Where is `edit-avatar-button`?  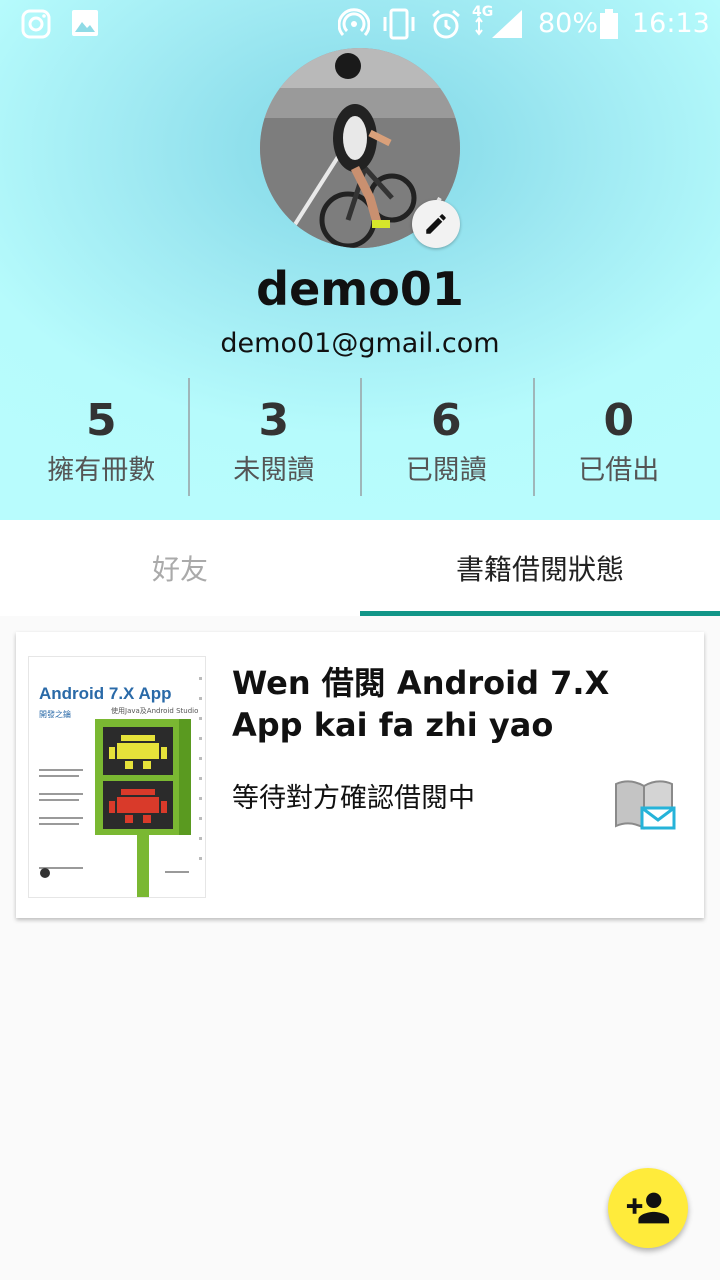 edit-avatar-button is located at coordinates (436, 224).